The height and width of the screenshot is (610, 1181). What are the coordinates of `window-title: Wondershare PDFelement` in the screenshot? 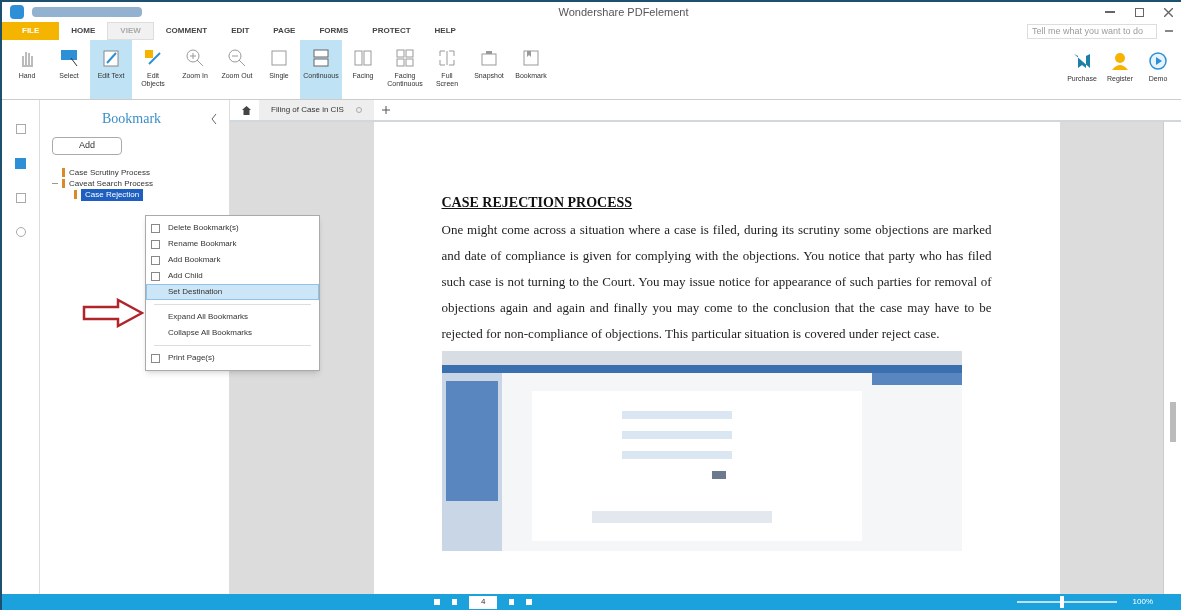 It's located at (623, 12).